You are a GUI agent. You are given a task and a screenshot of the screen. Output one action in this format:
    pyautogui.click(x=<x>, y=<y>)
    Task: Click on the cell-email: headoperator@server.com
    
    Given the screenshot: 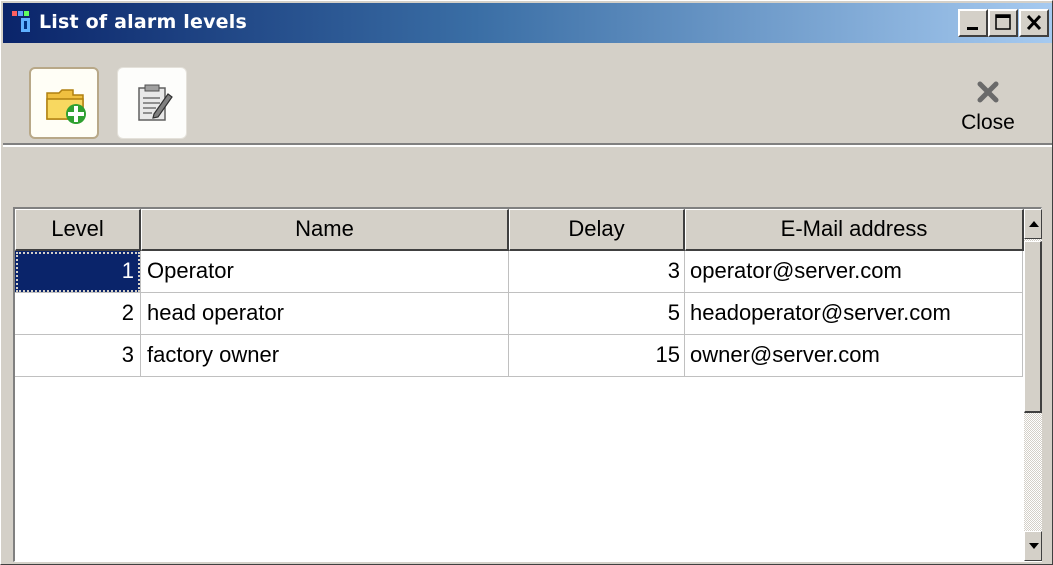 What is the action you would take?
    pyautogui.click(x=854, y=314)
    